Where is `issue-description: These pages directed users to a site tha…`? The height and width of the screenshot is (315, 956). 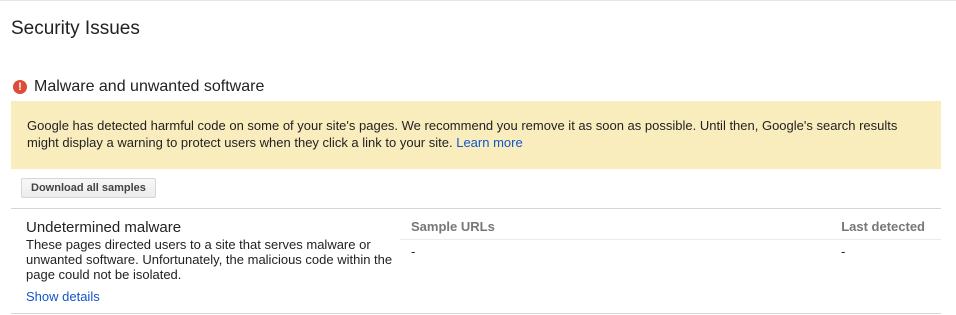
issue-description: These pages directed users to a site tha… is located at coordinates (209, 259).